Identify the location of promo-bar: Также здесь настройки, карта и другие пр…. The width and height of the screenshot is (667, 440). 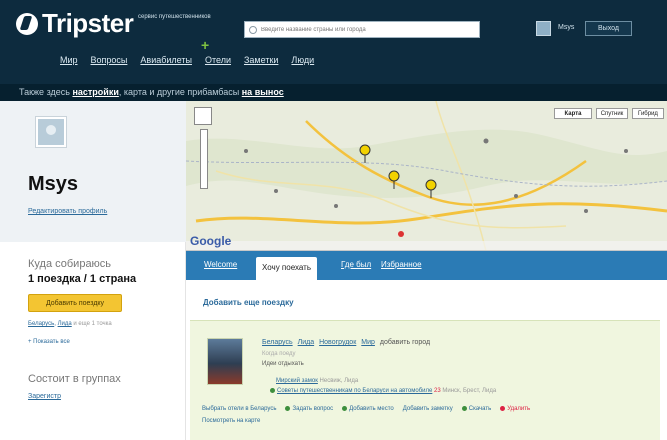
(333, 92).